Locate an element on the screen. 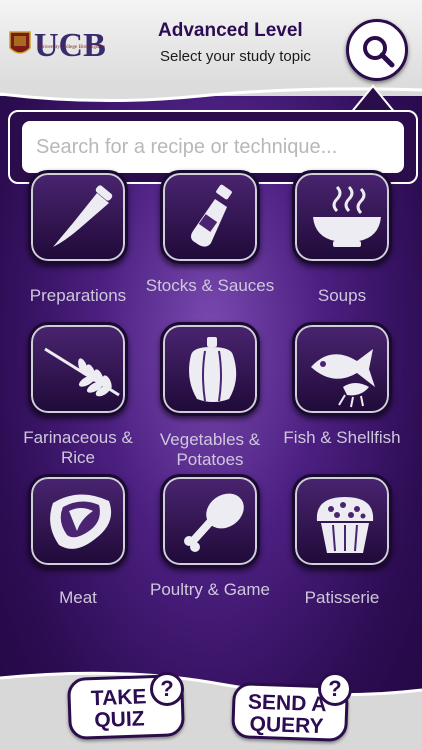 The height and width of the screenshot is (750, 422). soup-bowl-icon is located at coordinates (347, 216).